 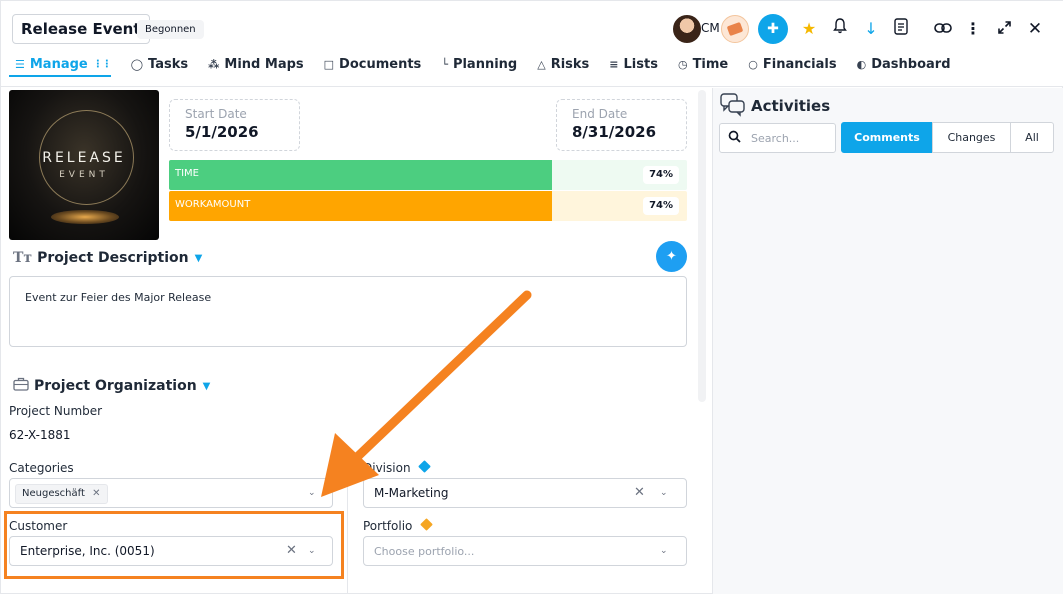 I want to click on column-divider, so click(x=347, y=527).